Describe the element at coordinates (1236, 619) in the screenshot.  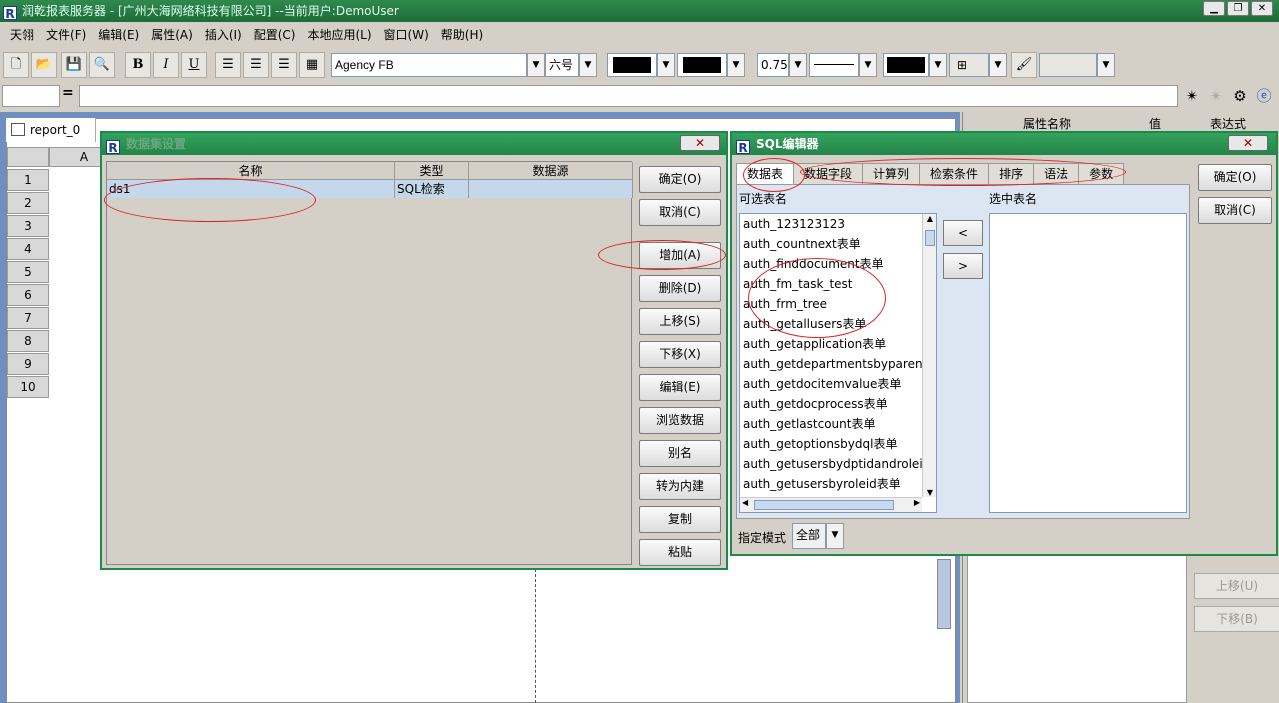
I see `move-down-button: 下移(B)` at that location.